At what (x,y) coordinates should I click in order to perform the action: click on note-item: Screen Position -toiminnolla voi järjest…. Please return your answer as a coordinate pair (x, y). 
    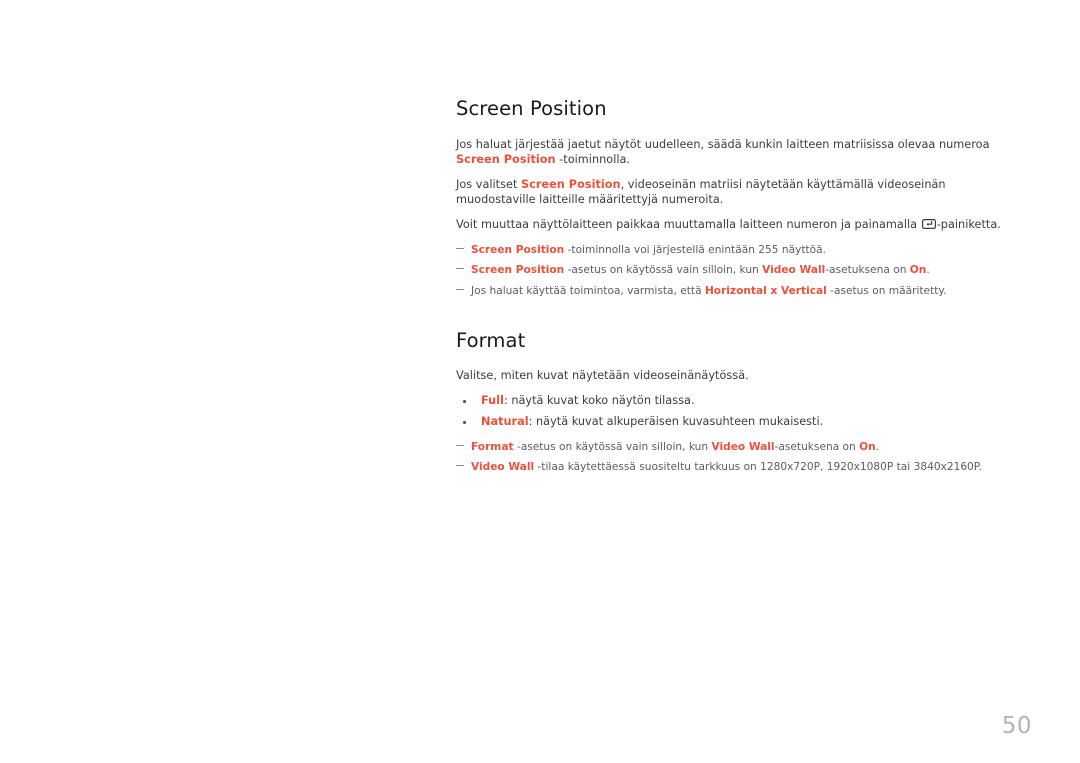
    Looking at the image, I should click on (729, 250).